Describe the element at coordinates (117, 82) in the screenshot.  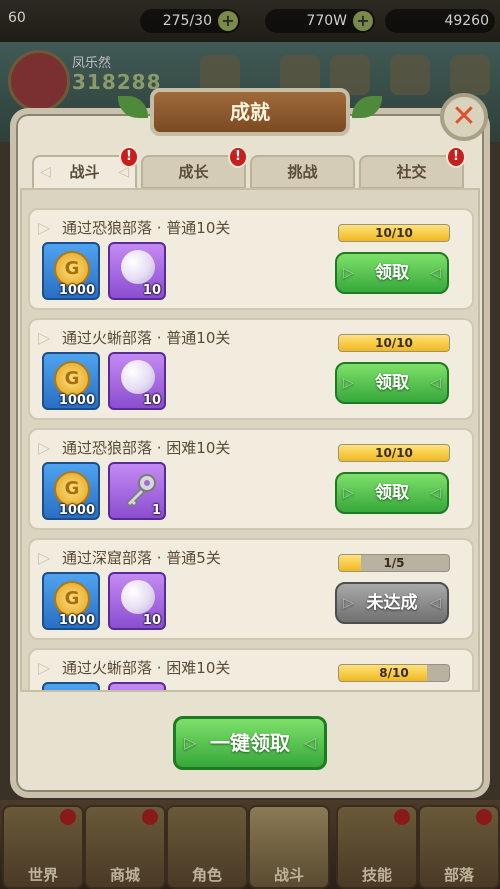
I see `player-power: 318288` at that location.